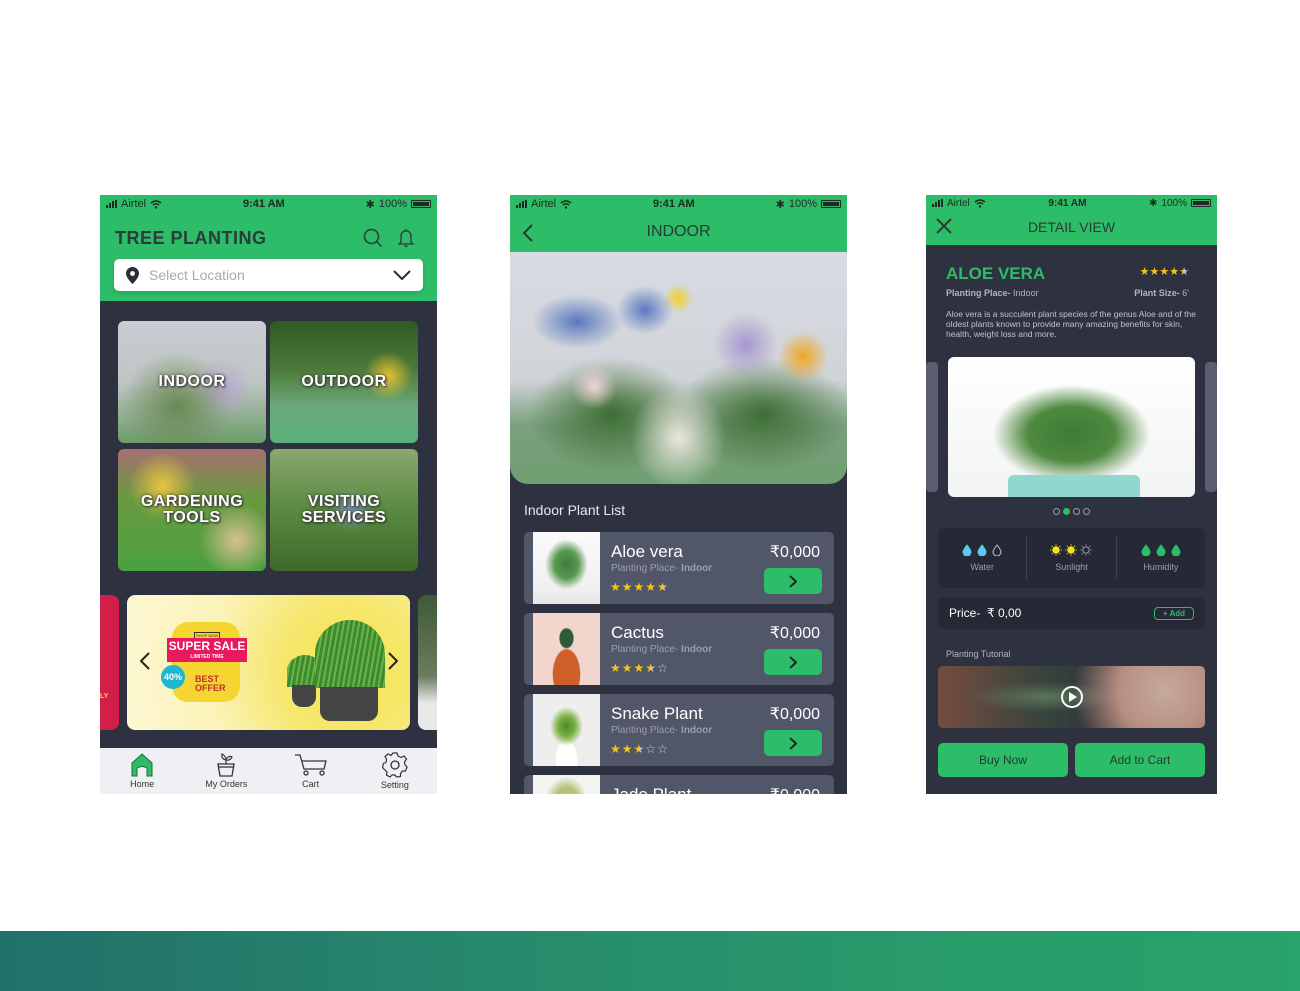 The width and height of the screenshot is (1300, 991). I want to click on place-value: Indoor, so click(1026, 293).